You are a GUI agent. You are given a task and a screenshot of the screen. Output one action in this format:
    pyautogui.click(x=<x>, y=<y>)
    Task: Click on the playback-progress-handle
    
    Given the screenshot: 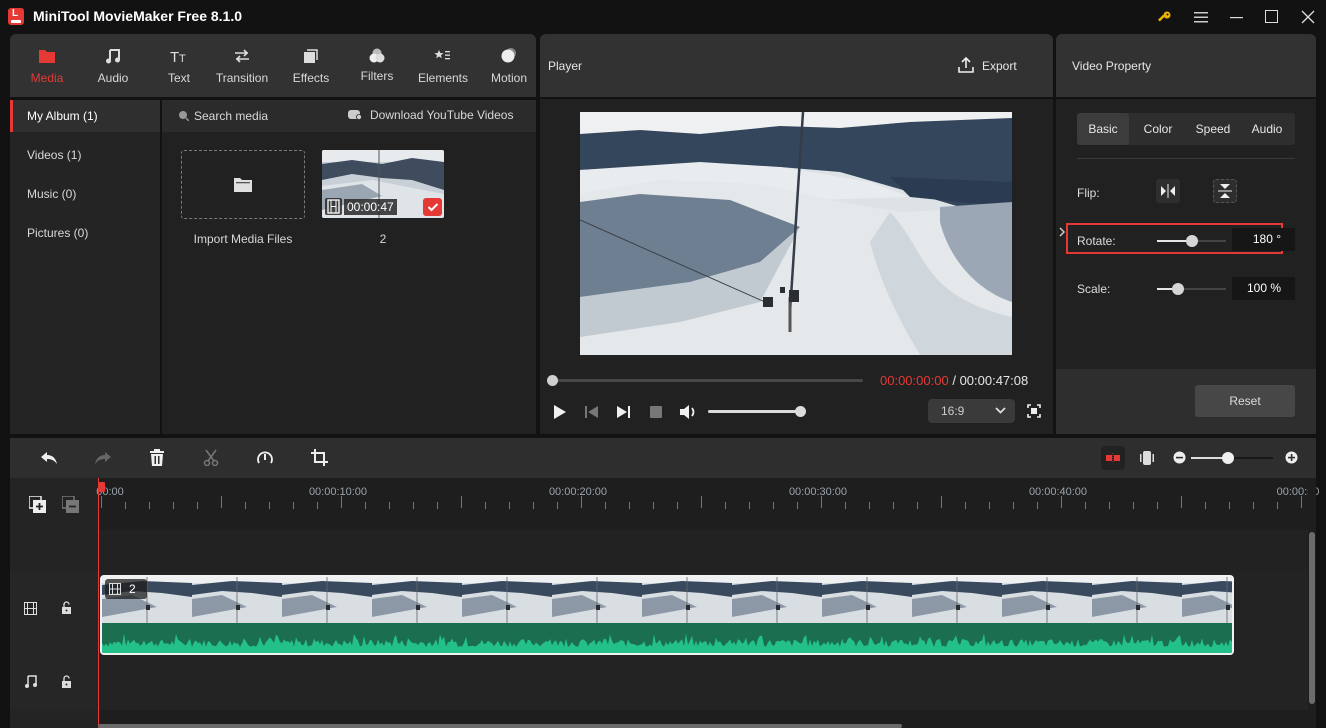 What is the action you would take?
    pyautogui.click(x=552, y=380)
    